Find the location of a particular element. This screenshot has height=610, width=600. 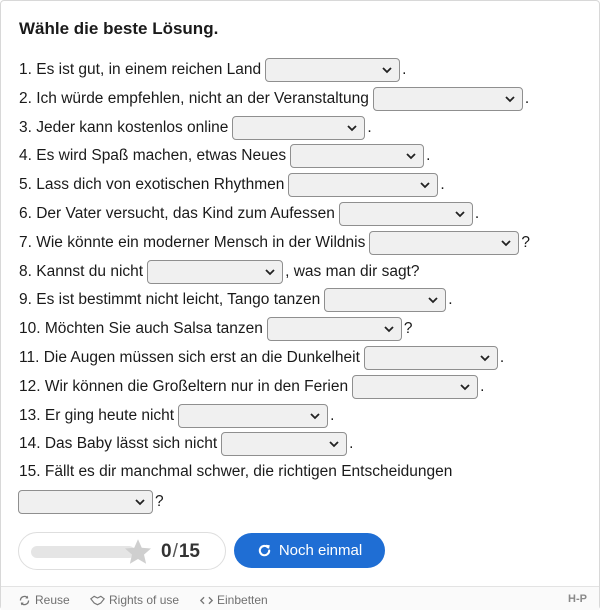

score-box: 0/15 is located at coordinates (122, 551).